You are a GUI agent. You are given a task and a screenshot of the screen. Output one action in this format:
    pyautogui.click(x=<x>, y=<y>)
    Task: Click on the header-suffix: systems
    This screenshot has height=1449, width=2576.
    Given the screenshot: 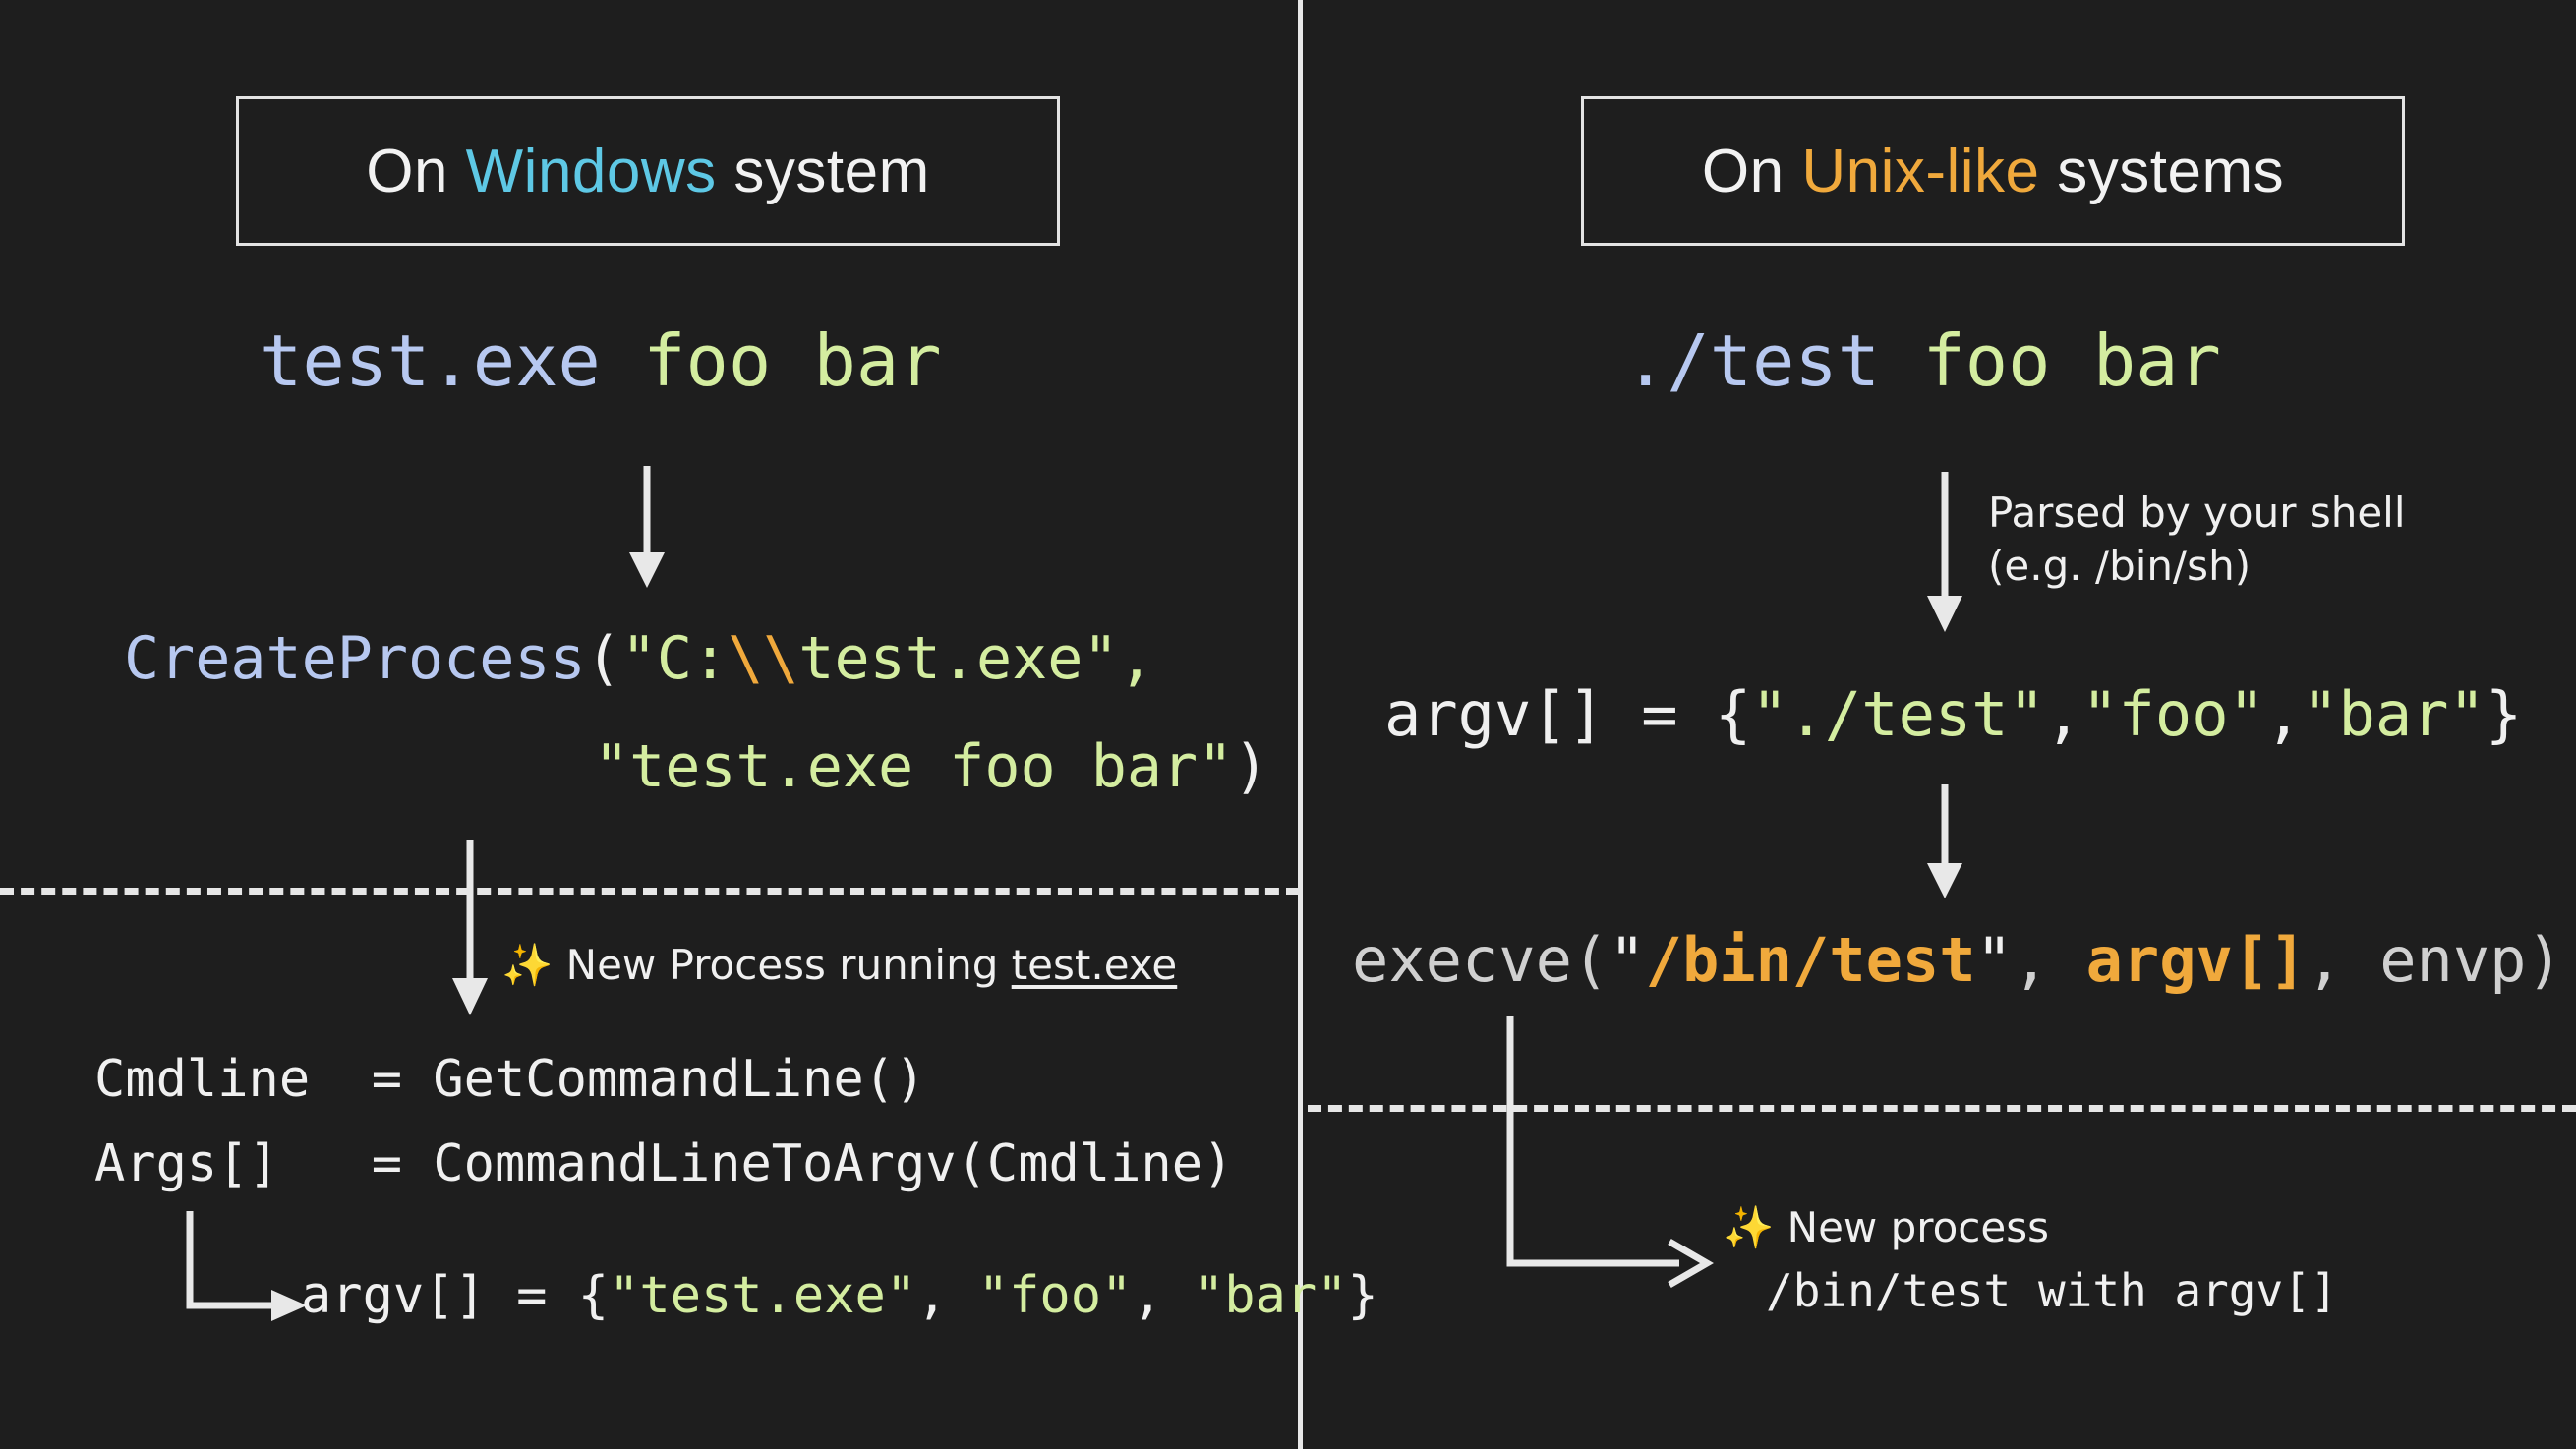 What is the action you would take?
    pyautogui.click(x=2162, y=171)
    